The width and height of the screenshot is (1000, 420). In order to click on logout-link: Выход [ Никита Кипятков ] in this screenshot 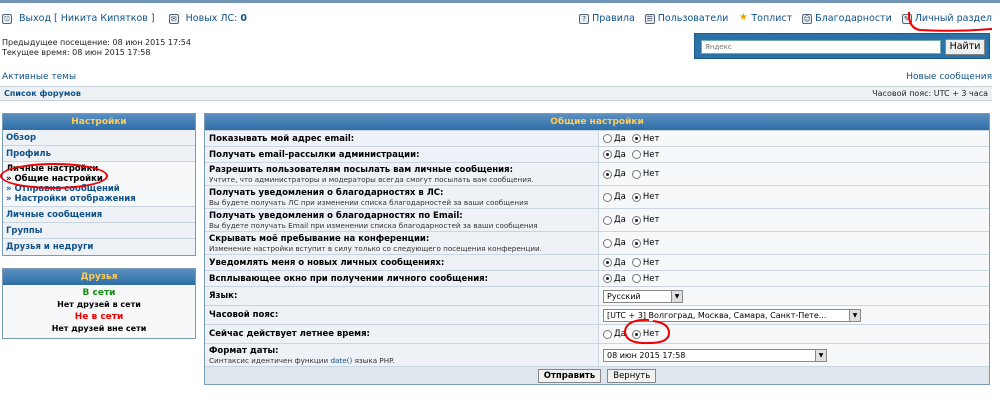, I will do `click(87, 18)`.